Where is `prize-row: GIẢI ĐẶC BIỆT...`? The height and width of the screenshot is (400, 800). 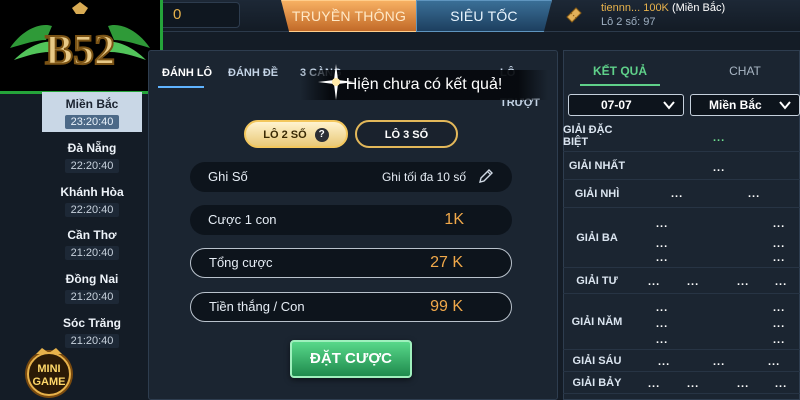
prize-row: GIẢI ĐẶC BIỆT... is located at coordinates (681, 136).